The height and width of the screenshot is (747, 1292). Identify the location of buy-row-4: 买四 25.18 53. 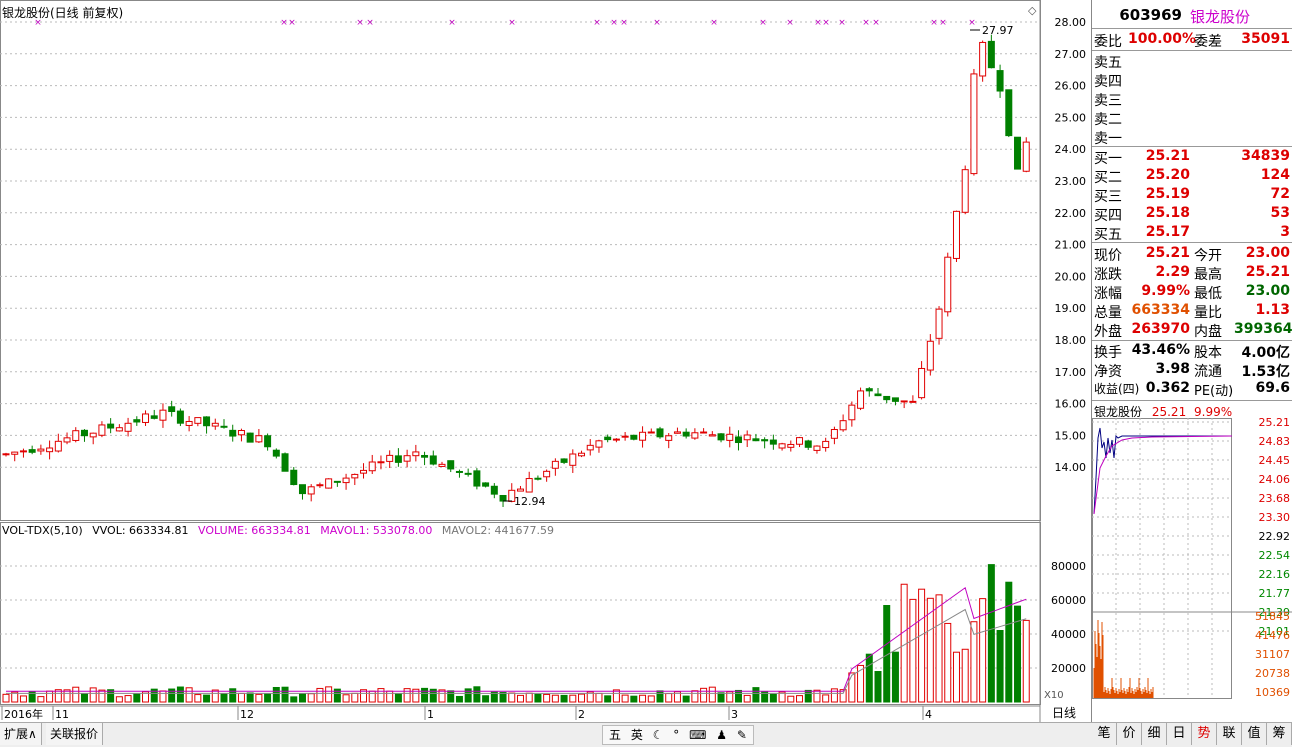
(1192, 214).